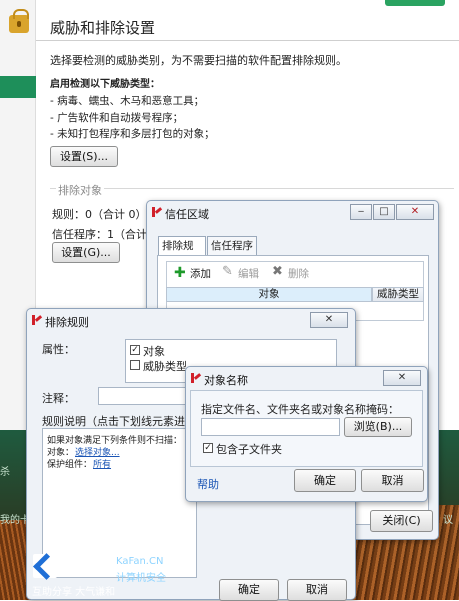 The image size is (459, 601). Describe the element at coordinates (67, 322) in the screenshot. I see `window-title: 排除规则` at that location.